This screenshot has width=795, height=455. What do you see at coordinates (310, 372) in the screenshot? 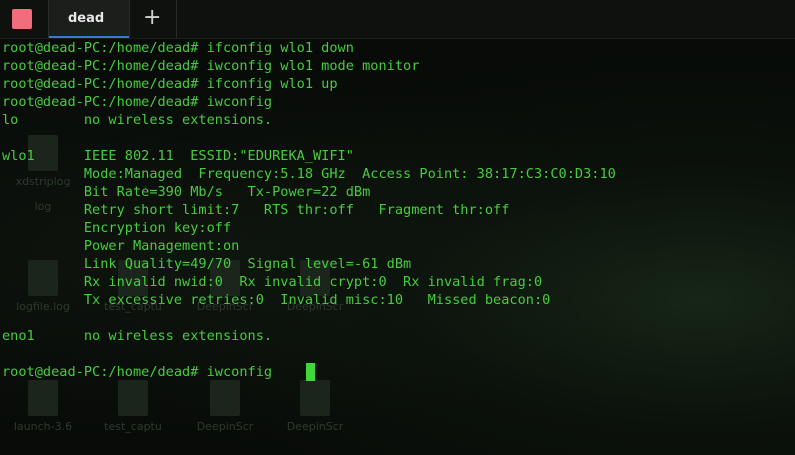
I see `terminal-cursor` at bounding box center [310, 372].